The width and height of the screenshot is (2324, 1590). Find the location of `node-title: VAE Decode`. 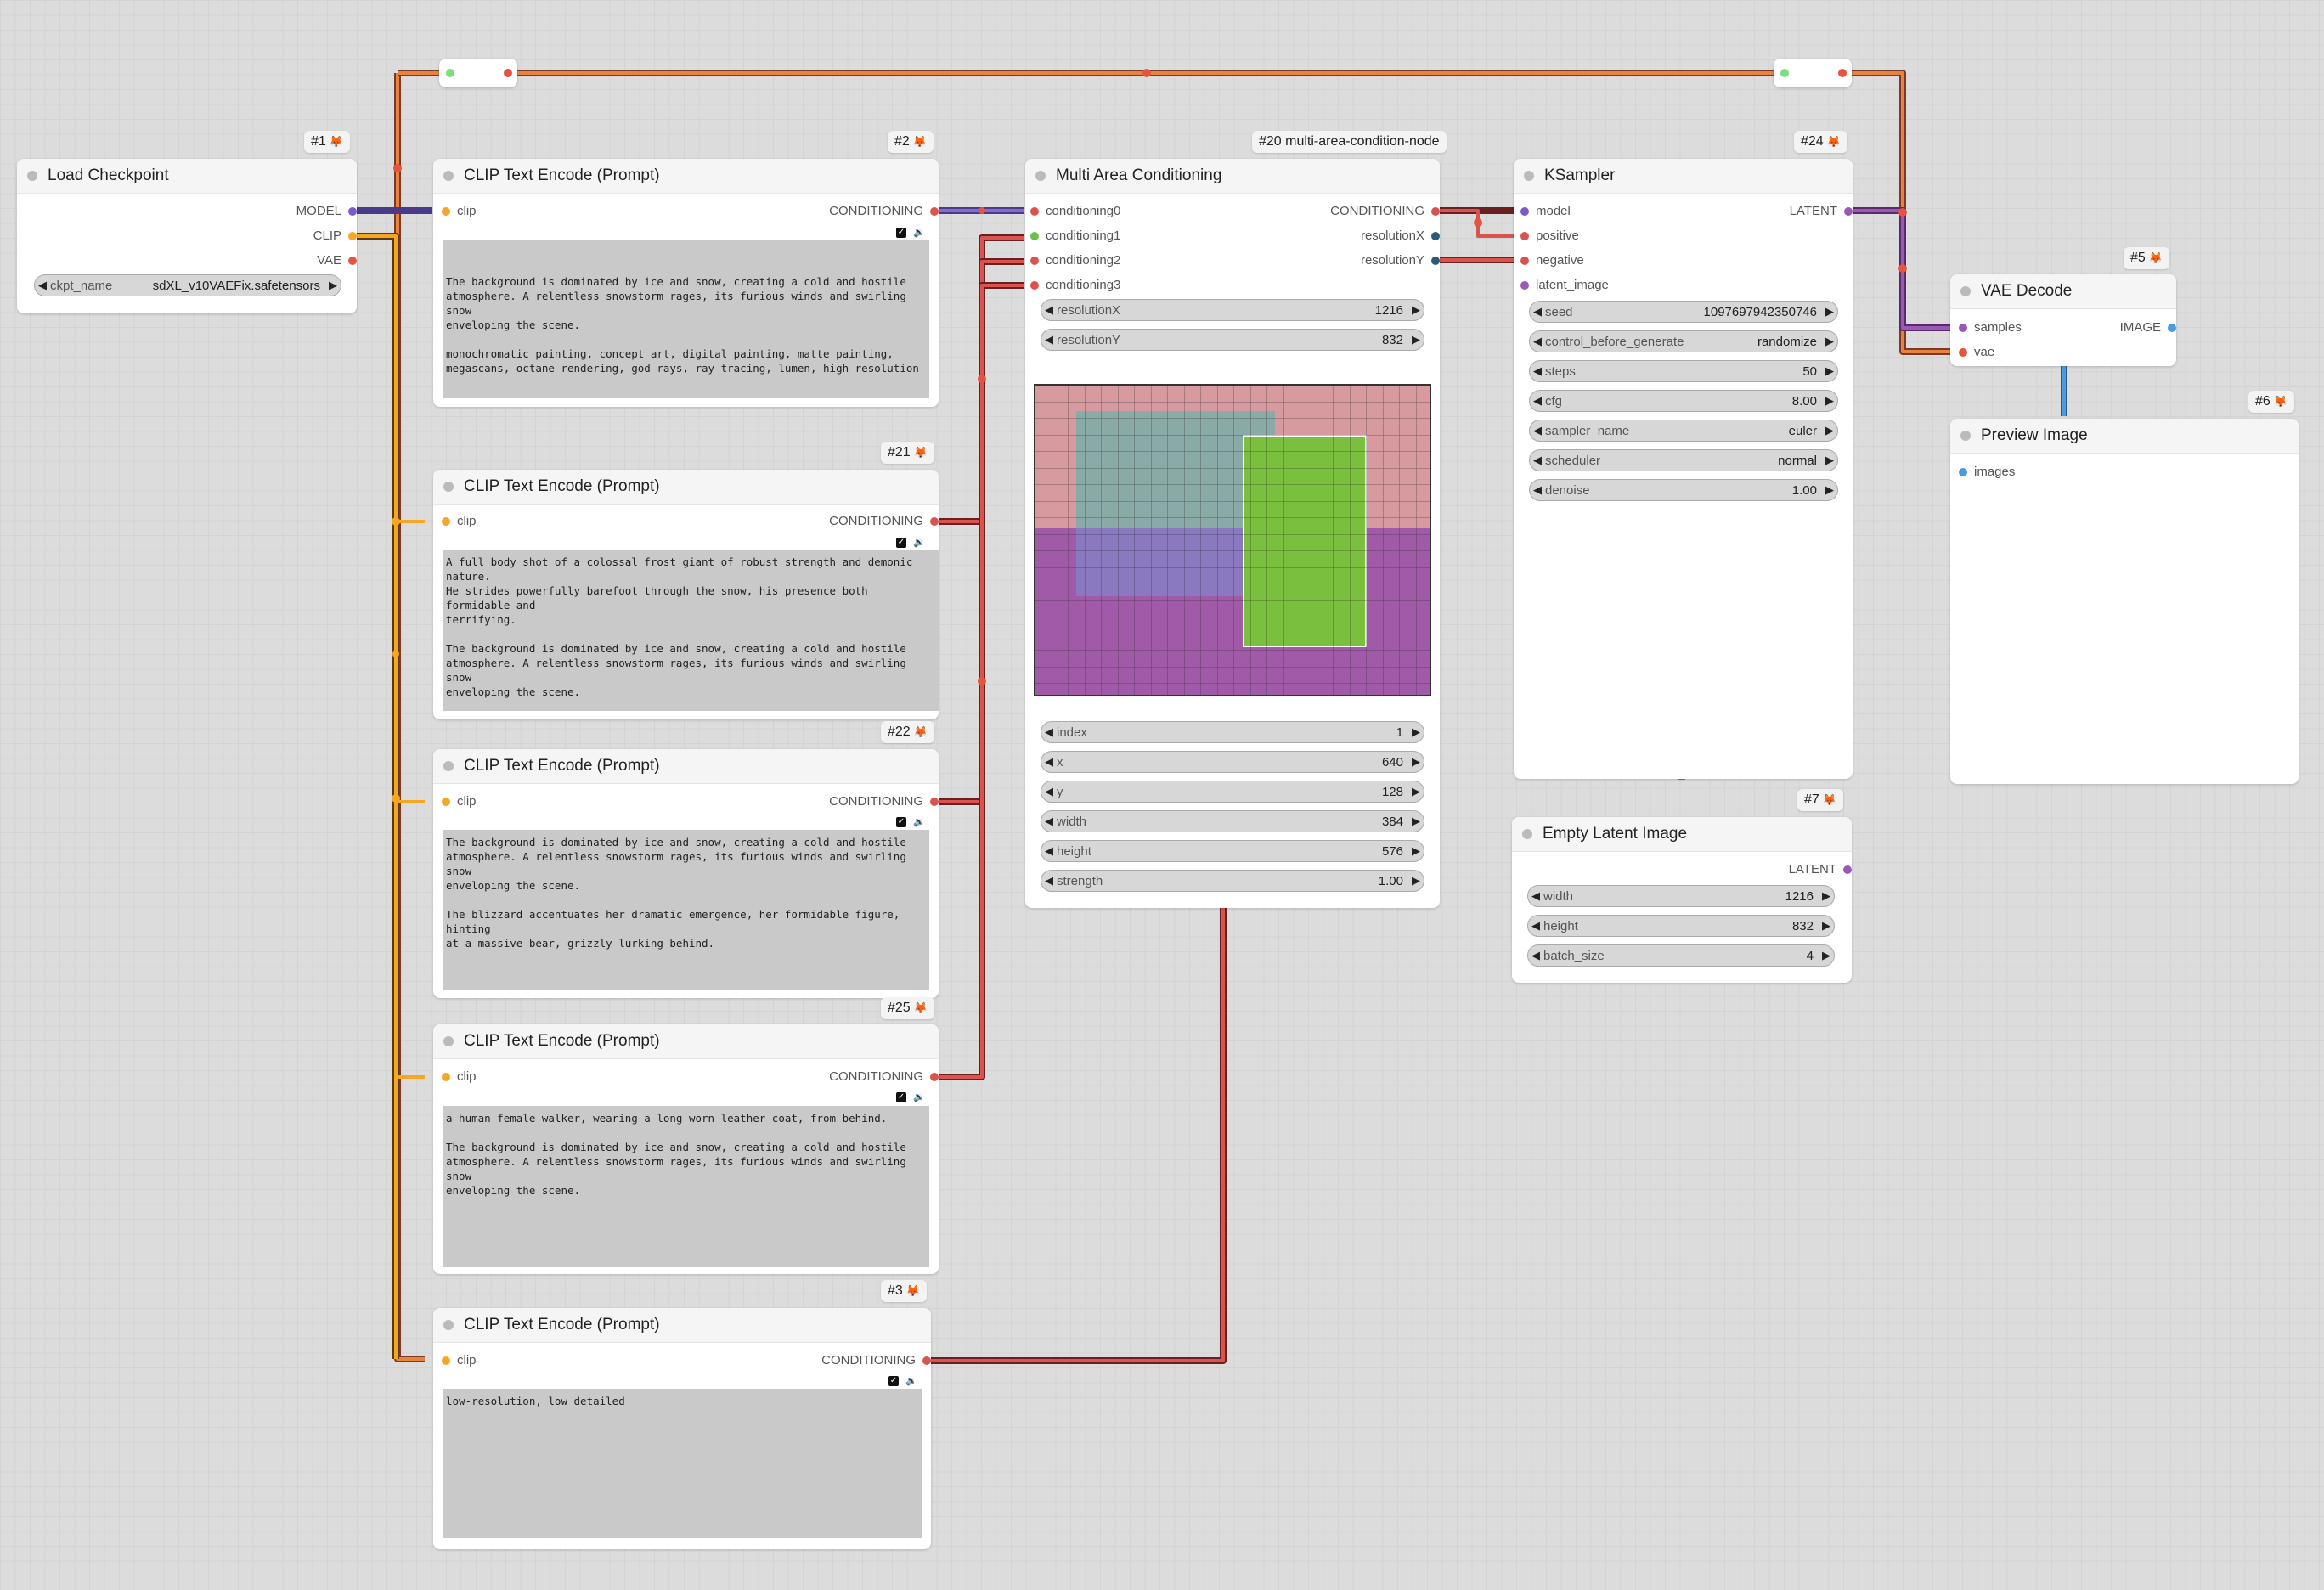

node-title: VAE Decode is located at coordinates (2063, 291).